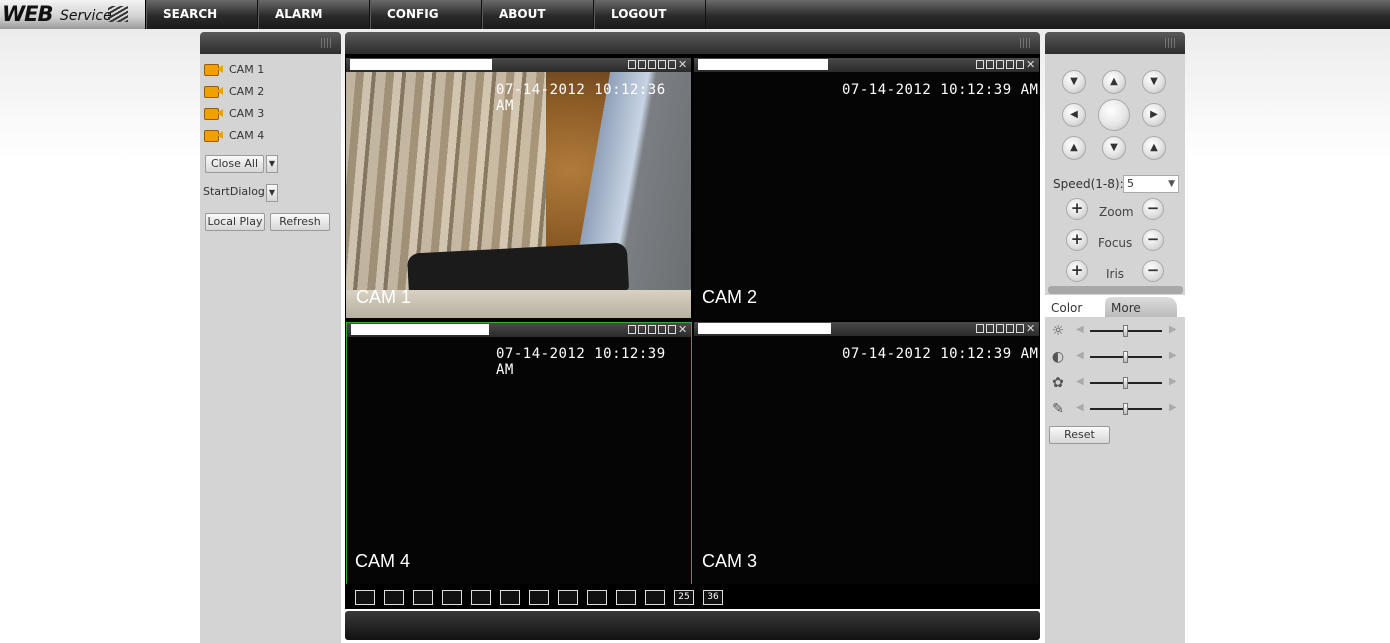 Image resolution: width=1390 pixels, height=643 pixels. What do you see at coordinates (1114, 82) in the screenshot?
I see `ptz-up-button: ▲` at bounding box center [1114, 82].